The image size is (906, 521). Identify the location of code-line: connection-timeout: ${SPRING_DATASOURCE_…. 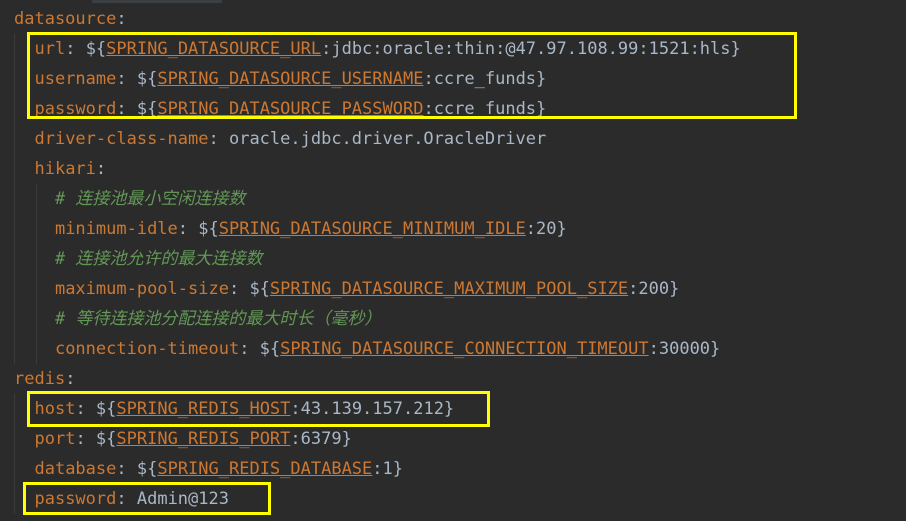
(367, 349).